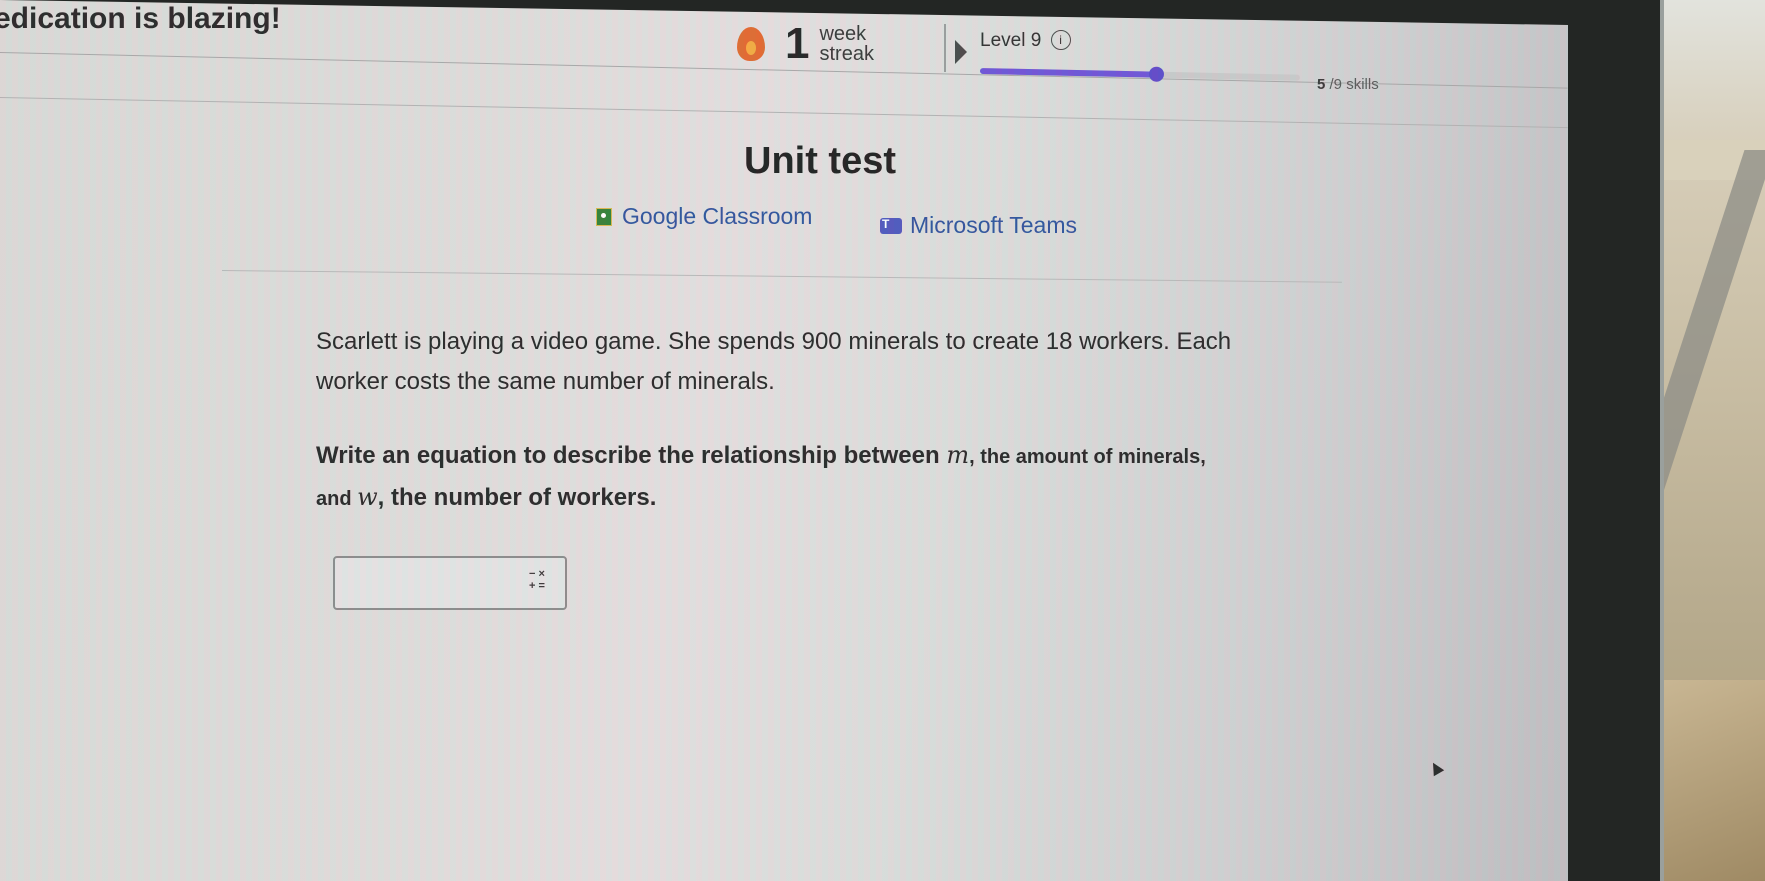 The image size is (1765, 881). What do you see at coordinates (450, 583) in the screenshot?
I see `answer-input: − × + =` at bounding box center [450, 583].